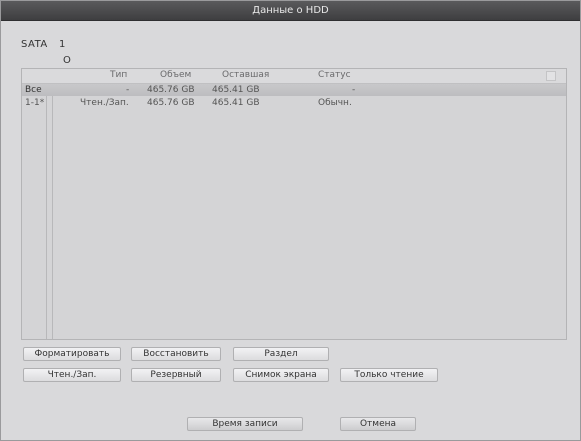  Describe the element at coordinates (72, 375) in the screenshot. I see `read-write-button: Чтен./Зап.` at that location.